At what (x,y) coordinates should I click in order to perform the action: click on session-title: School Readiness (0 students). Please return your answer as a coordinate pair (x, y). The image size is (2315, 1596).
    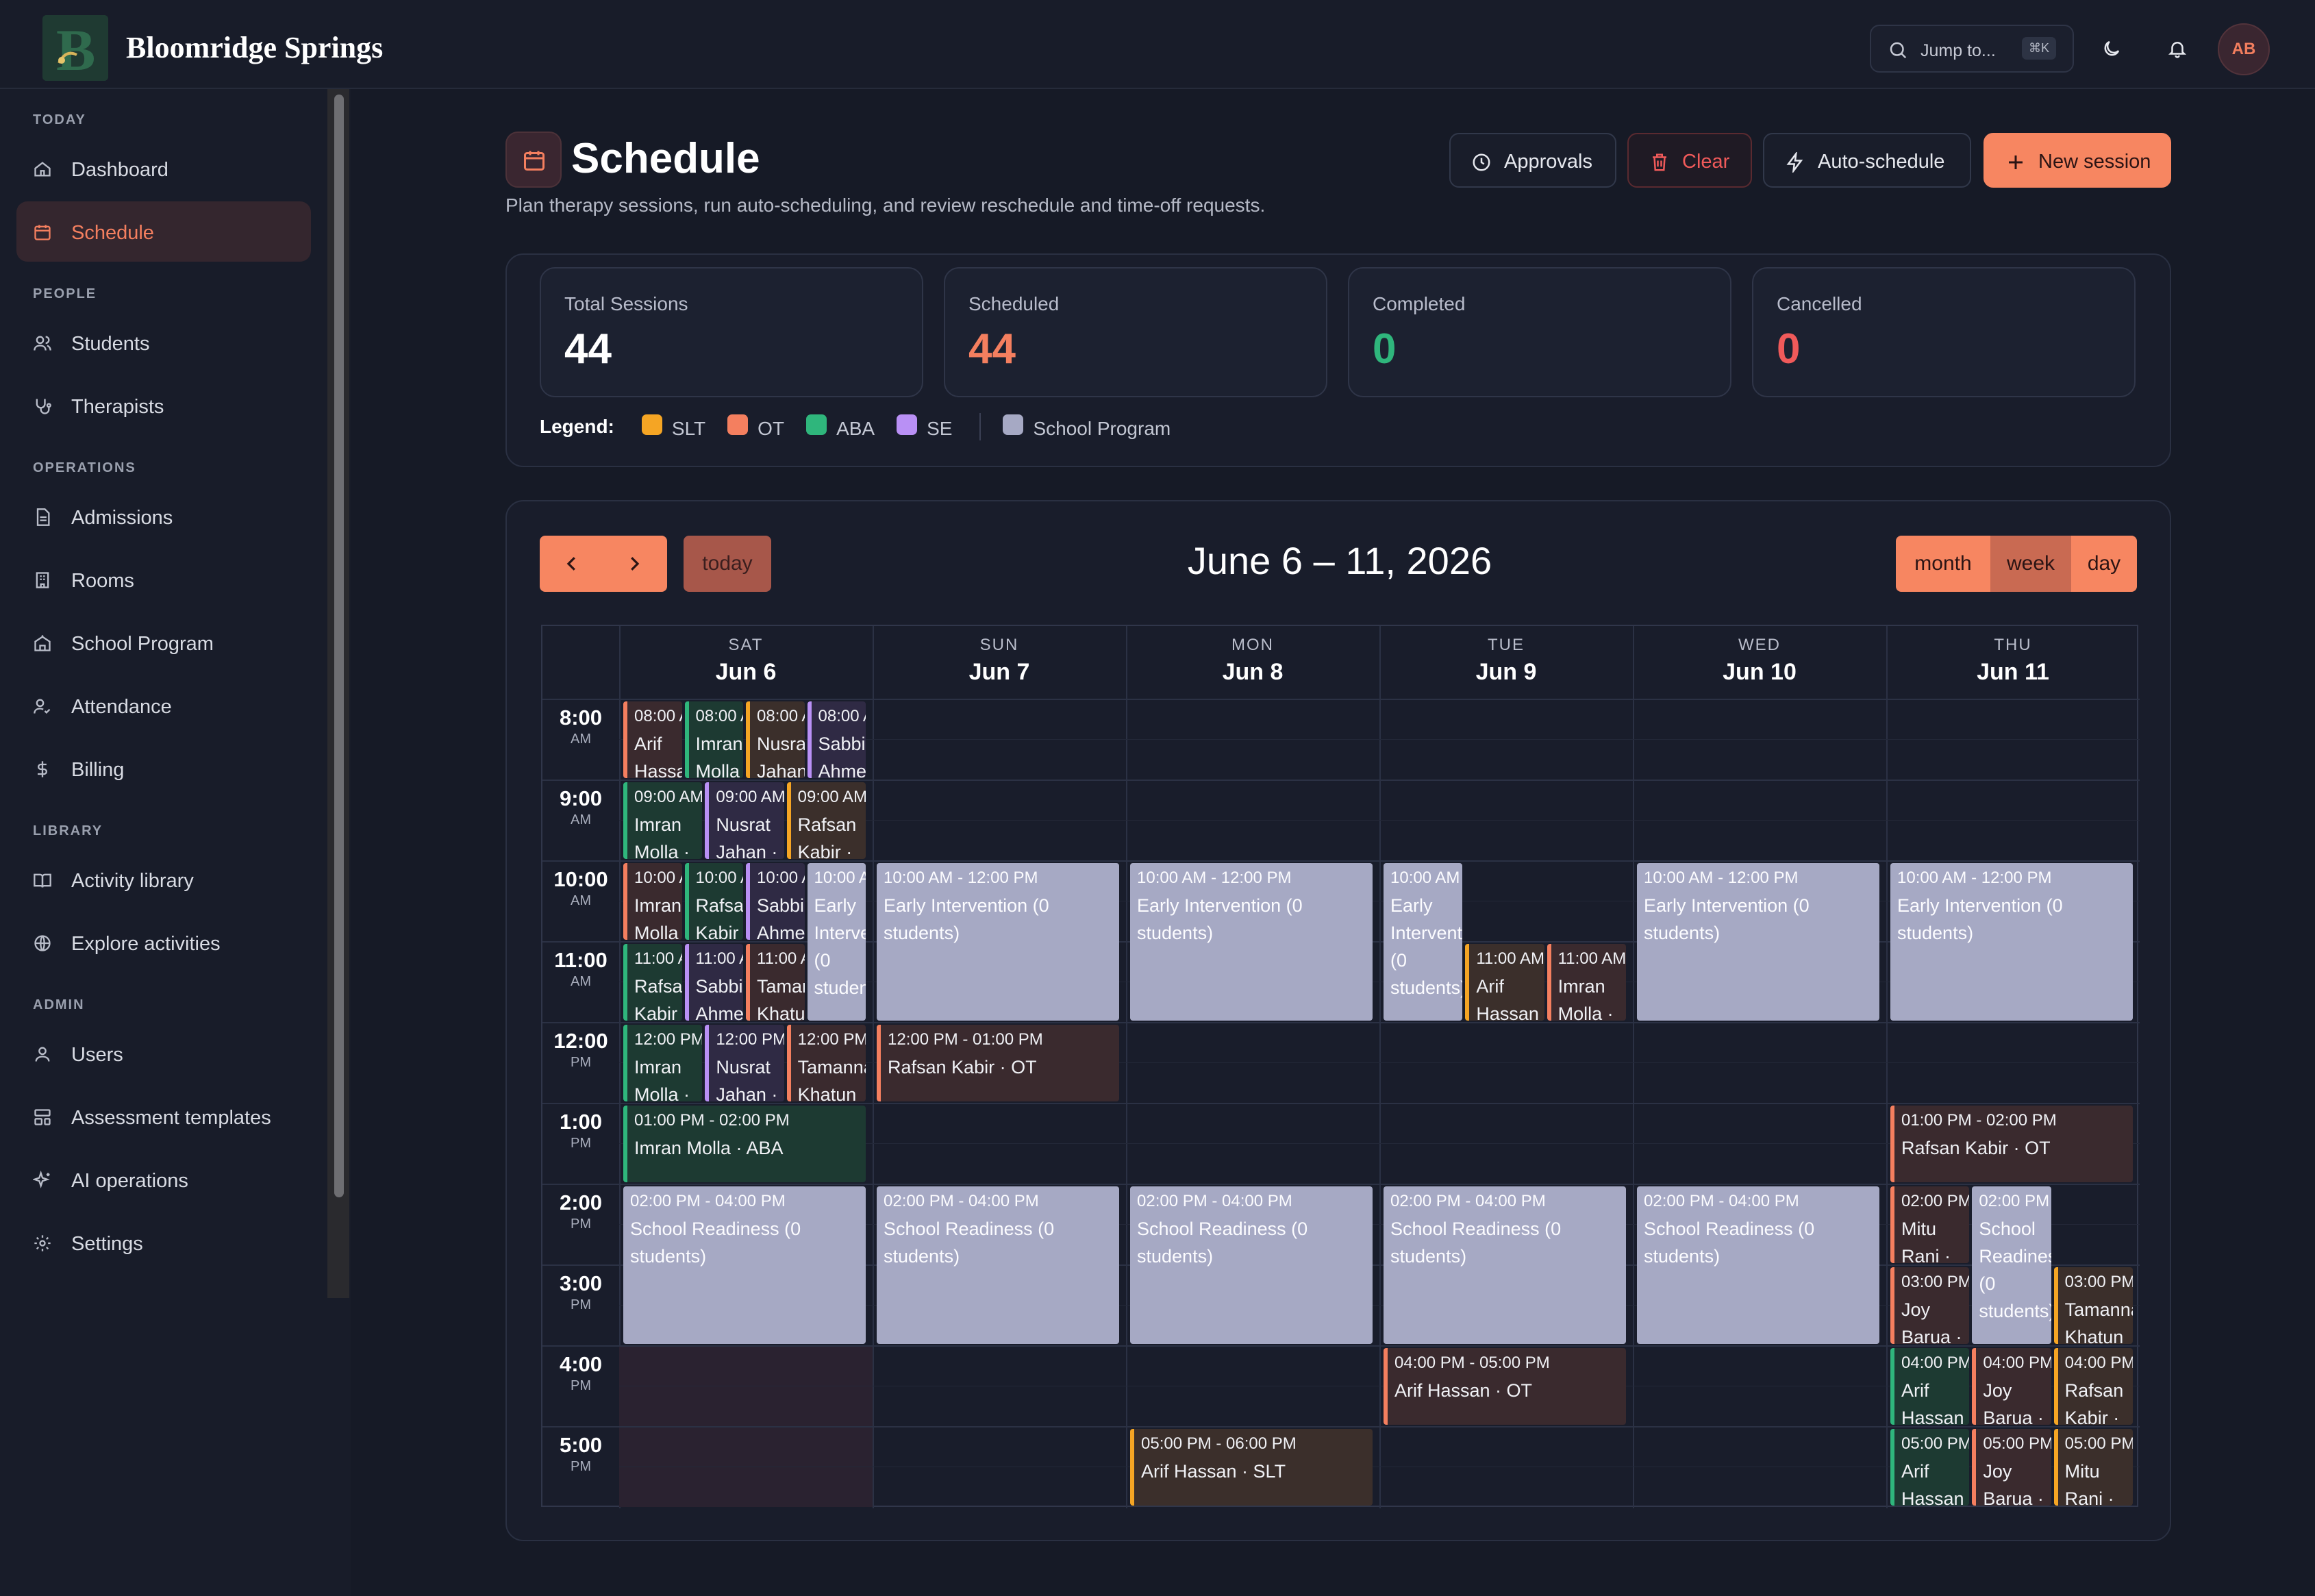
    Looking at the image, I should click on (1222, 1243).